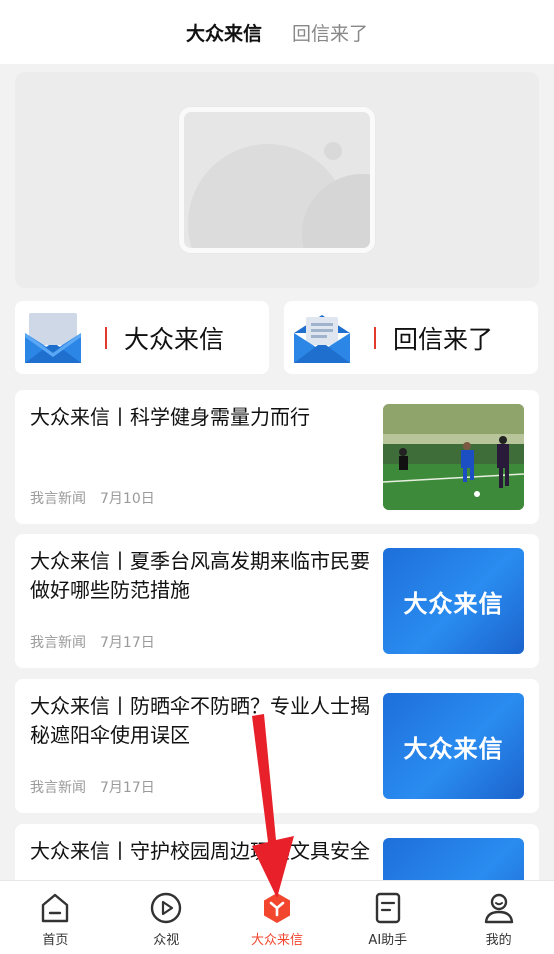  I want to click on article-meta: 我言新闻 7月10日, so click(92, 498).